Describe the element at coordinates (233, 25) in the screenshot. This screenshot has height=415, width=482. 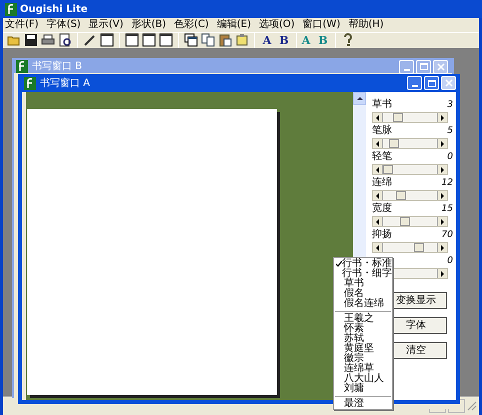
I see `menu-item: 编辑(E)` at that location.